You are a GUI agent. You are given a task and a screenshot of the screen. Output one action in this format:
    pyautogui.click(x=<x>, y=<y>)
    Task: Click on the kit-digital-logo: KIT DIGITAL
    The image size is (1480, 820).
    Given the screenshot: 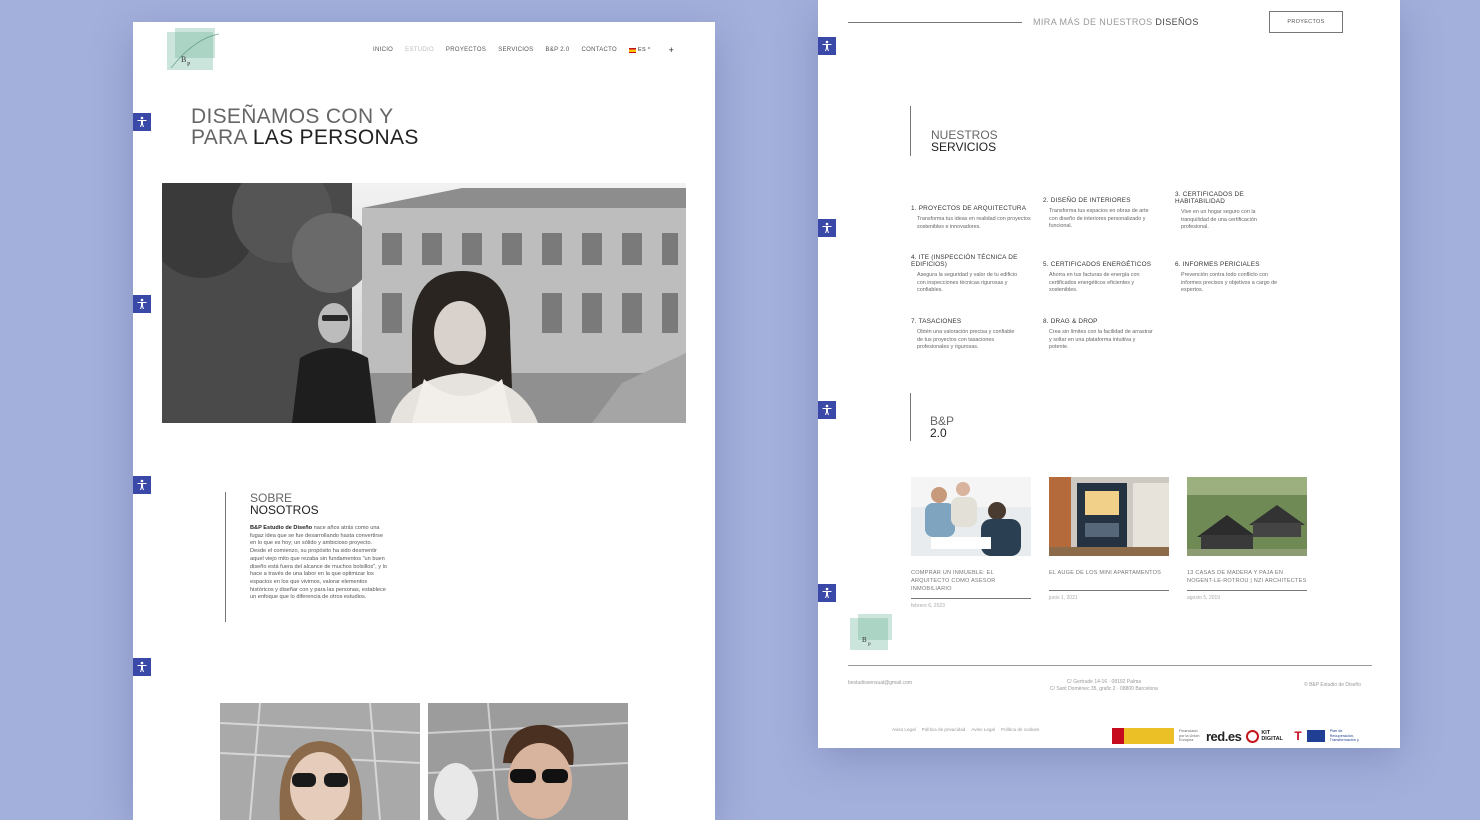 What is the action you would take?
    pyautogui.click(x=1267, y=736)
    